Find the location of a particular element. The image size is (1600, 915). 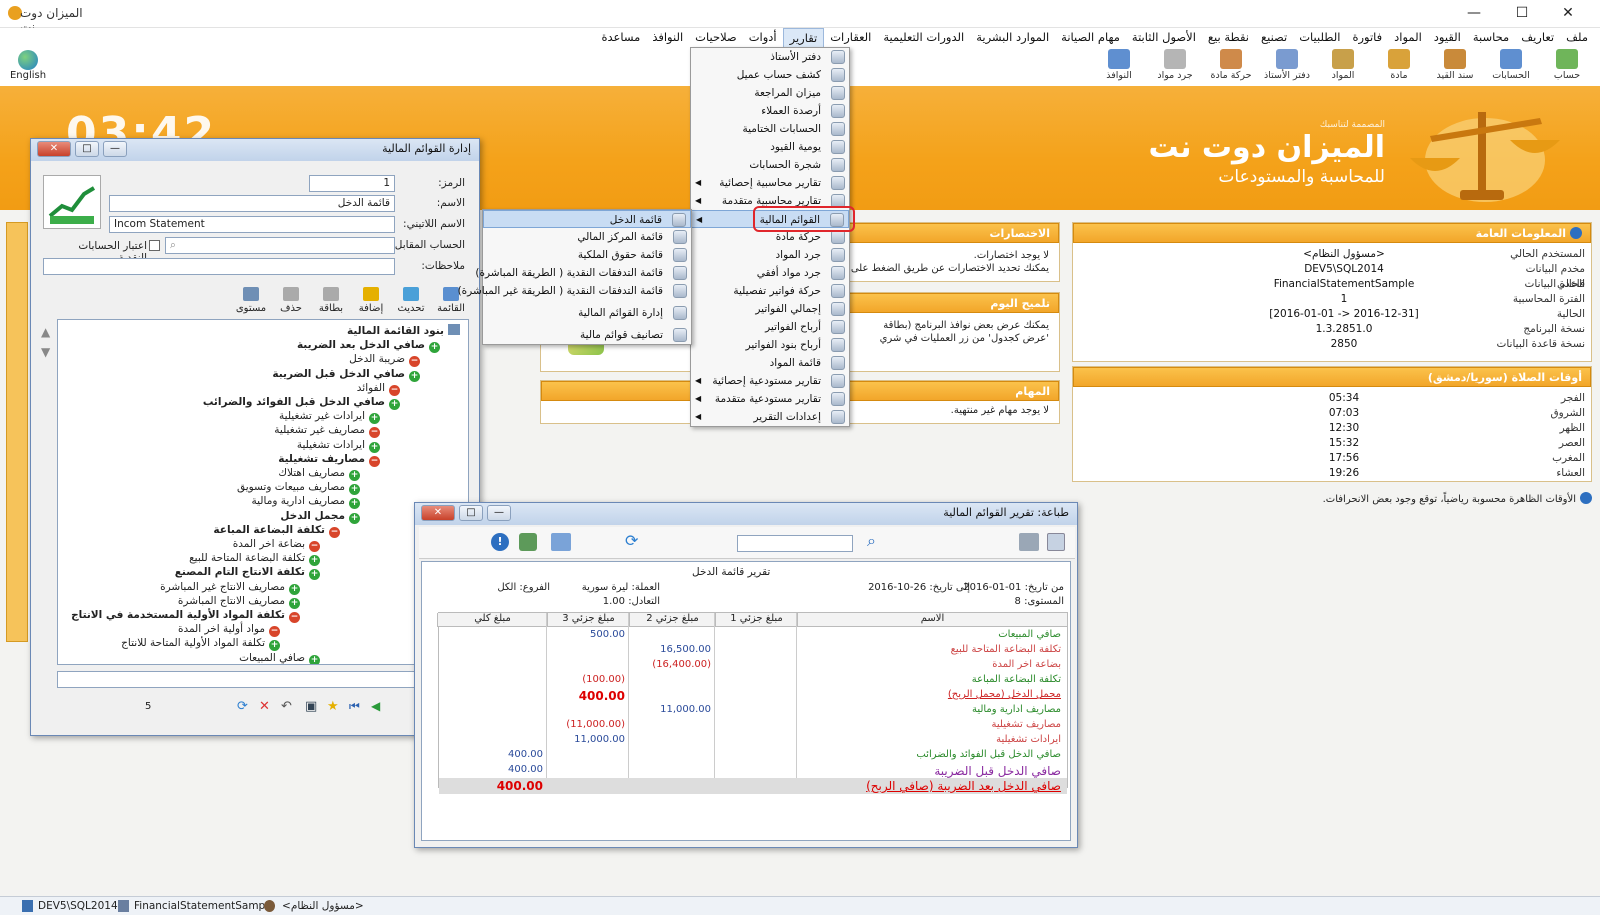

fs-tool-button: تحديث is located at coordinates (411, 302).